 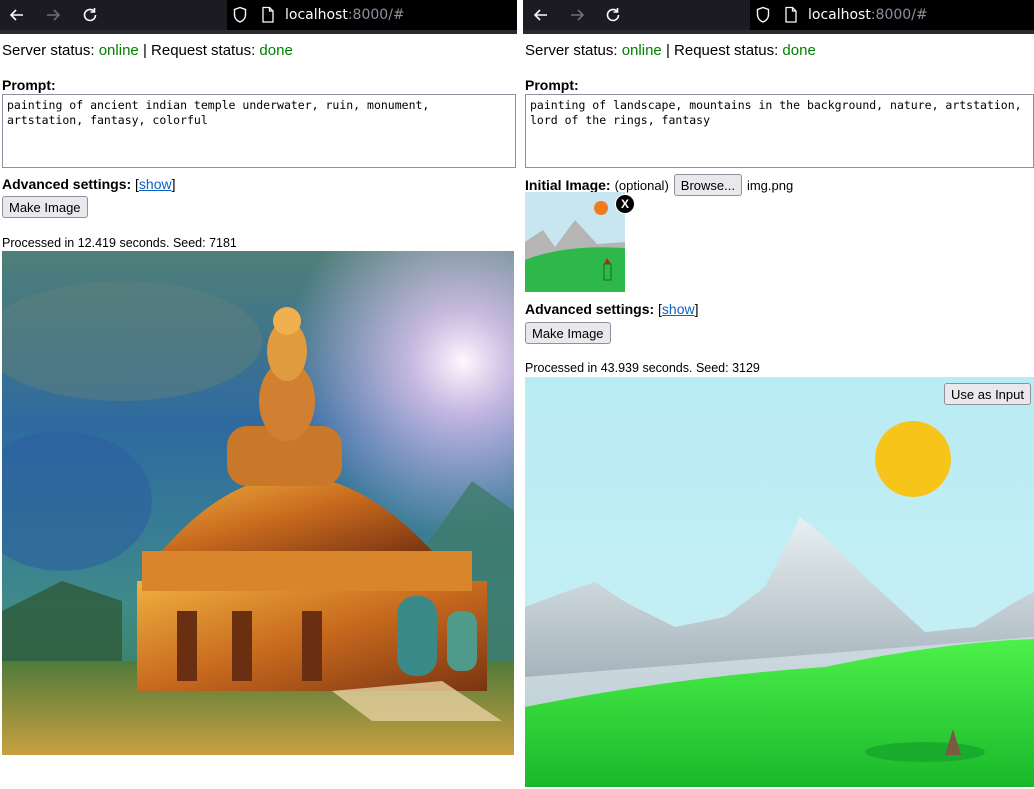 I want to click on initial-image-optional: (optional), so click(x=641, y=185).